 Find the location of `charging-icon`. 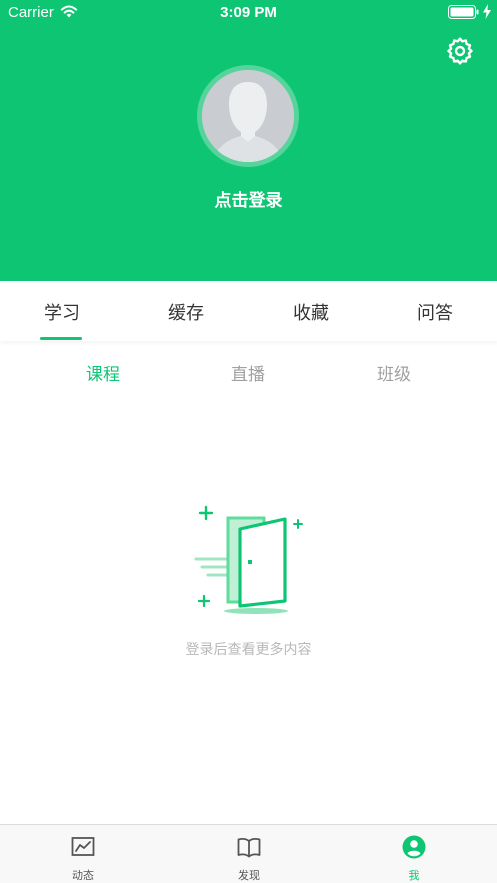

charging-icon is located at coordinates (487, 11).